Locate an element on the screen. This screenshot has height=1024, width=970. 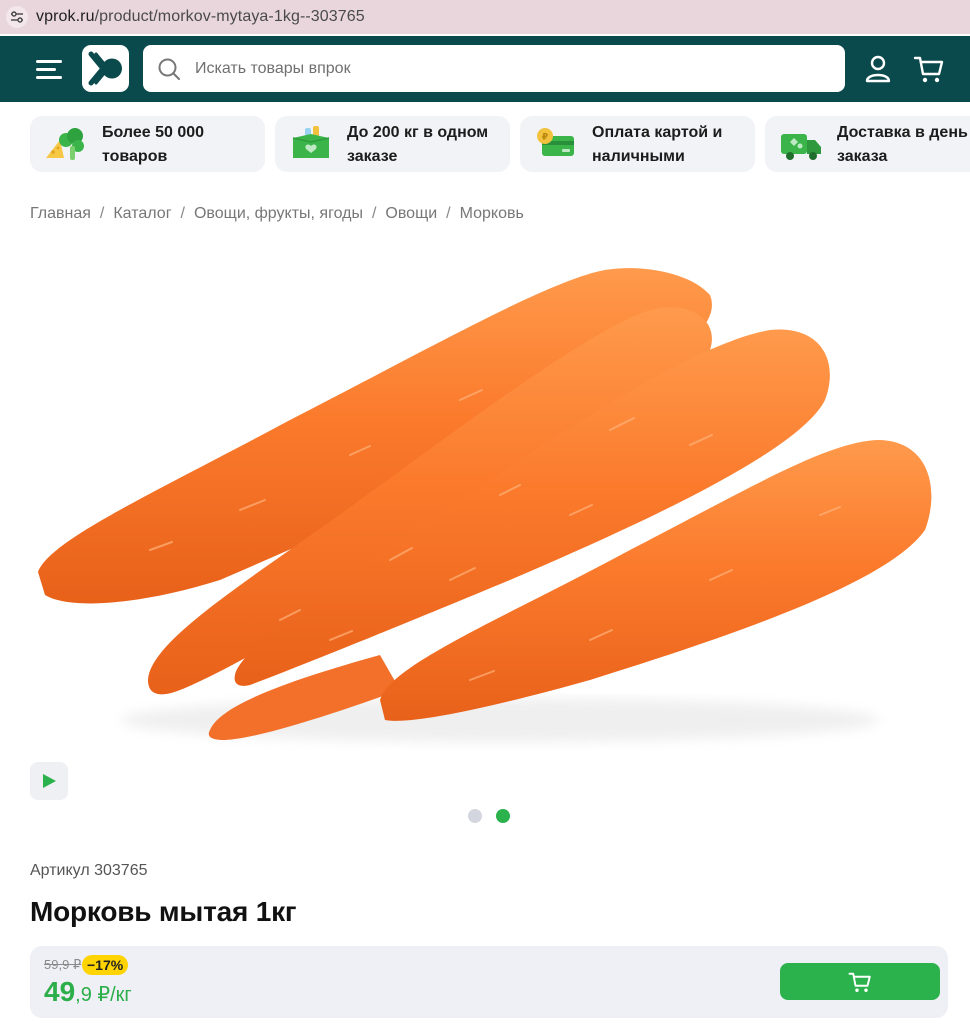
breadcrumb-item-vegetables: Овощи is located at coordinates (411, 214).